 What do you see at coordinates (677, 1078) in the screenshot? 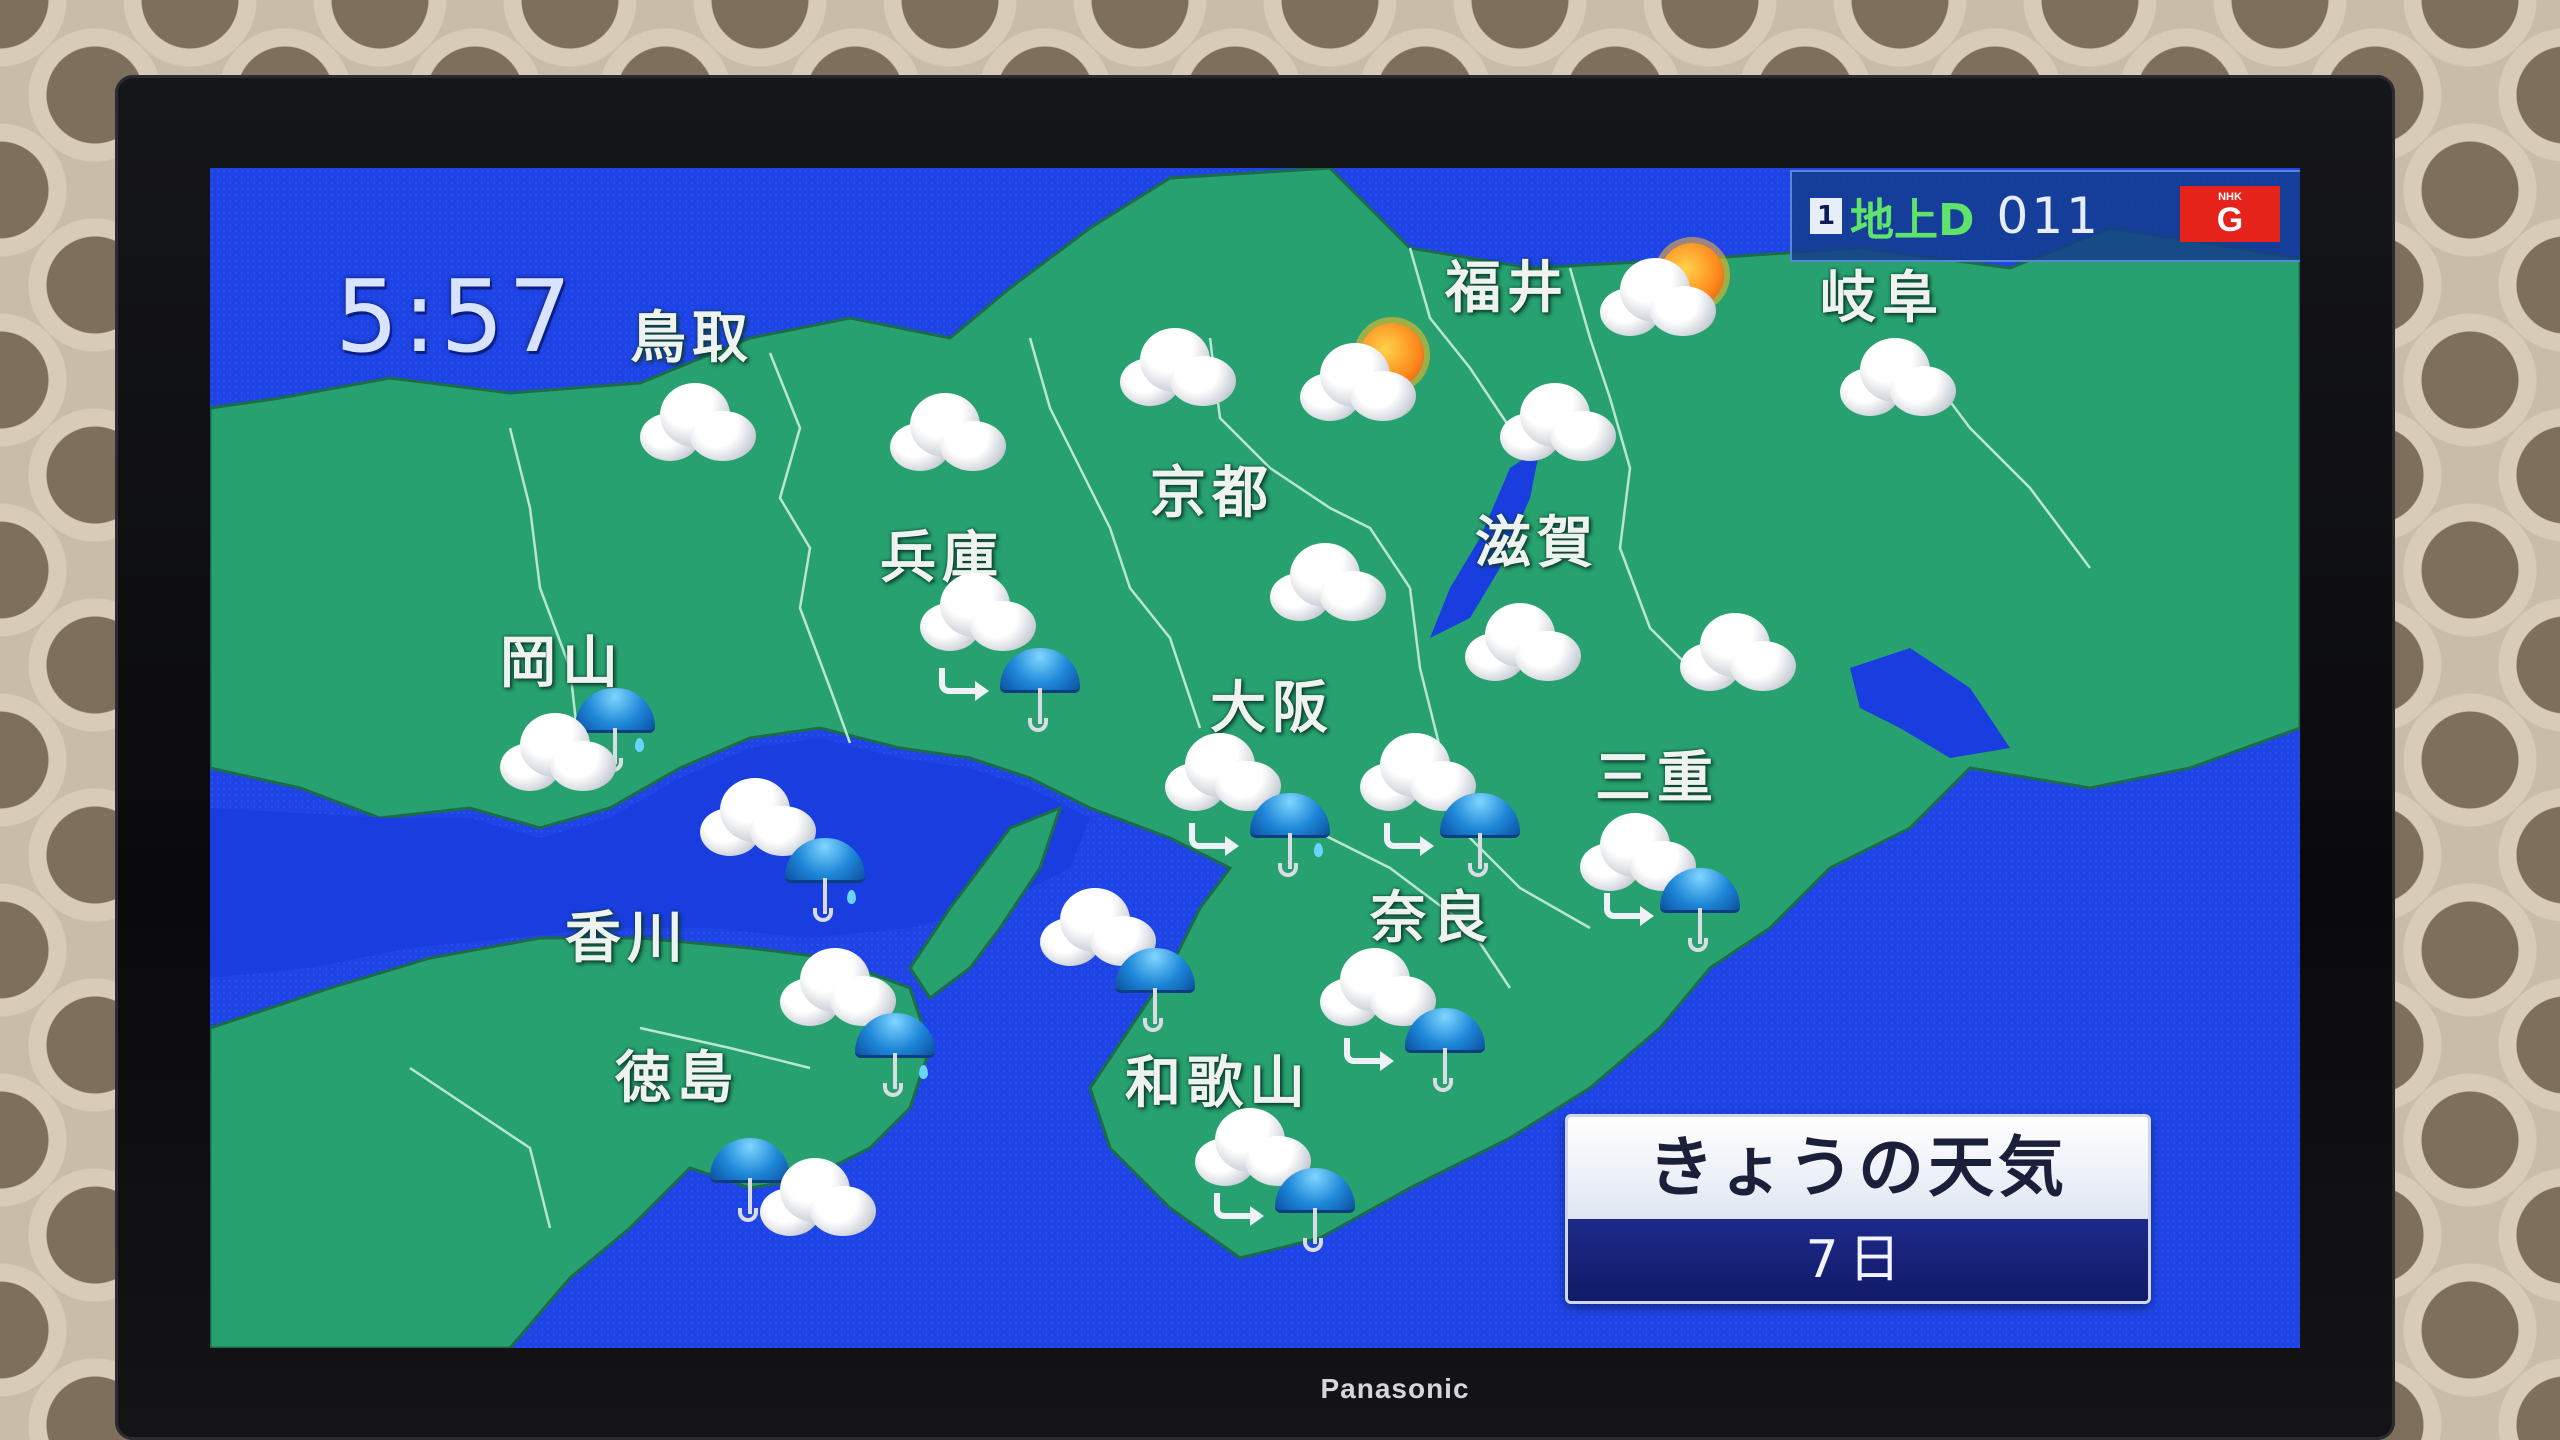
I see `pref-label-tokushima: 徳島` at bounding box center [677, 1078].